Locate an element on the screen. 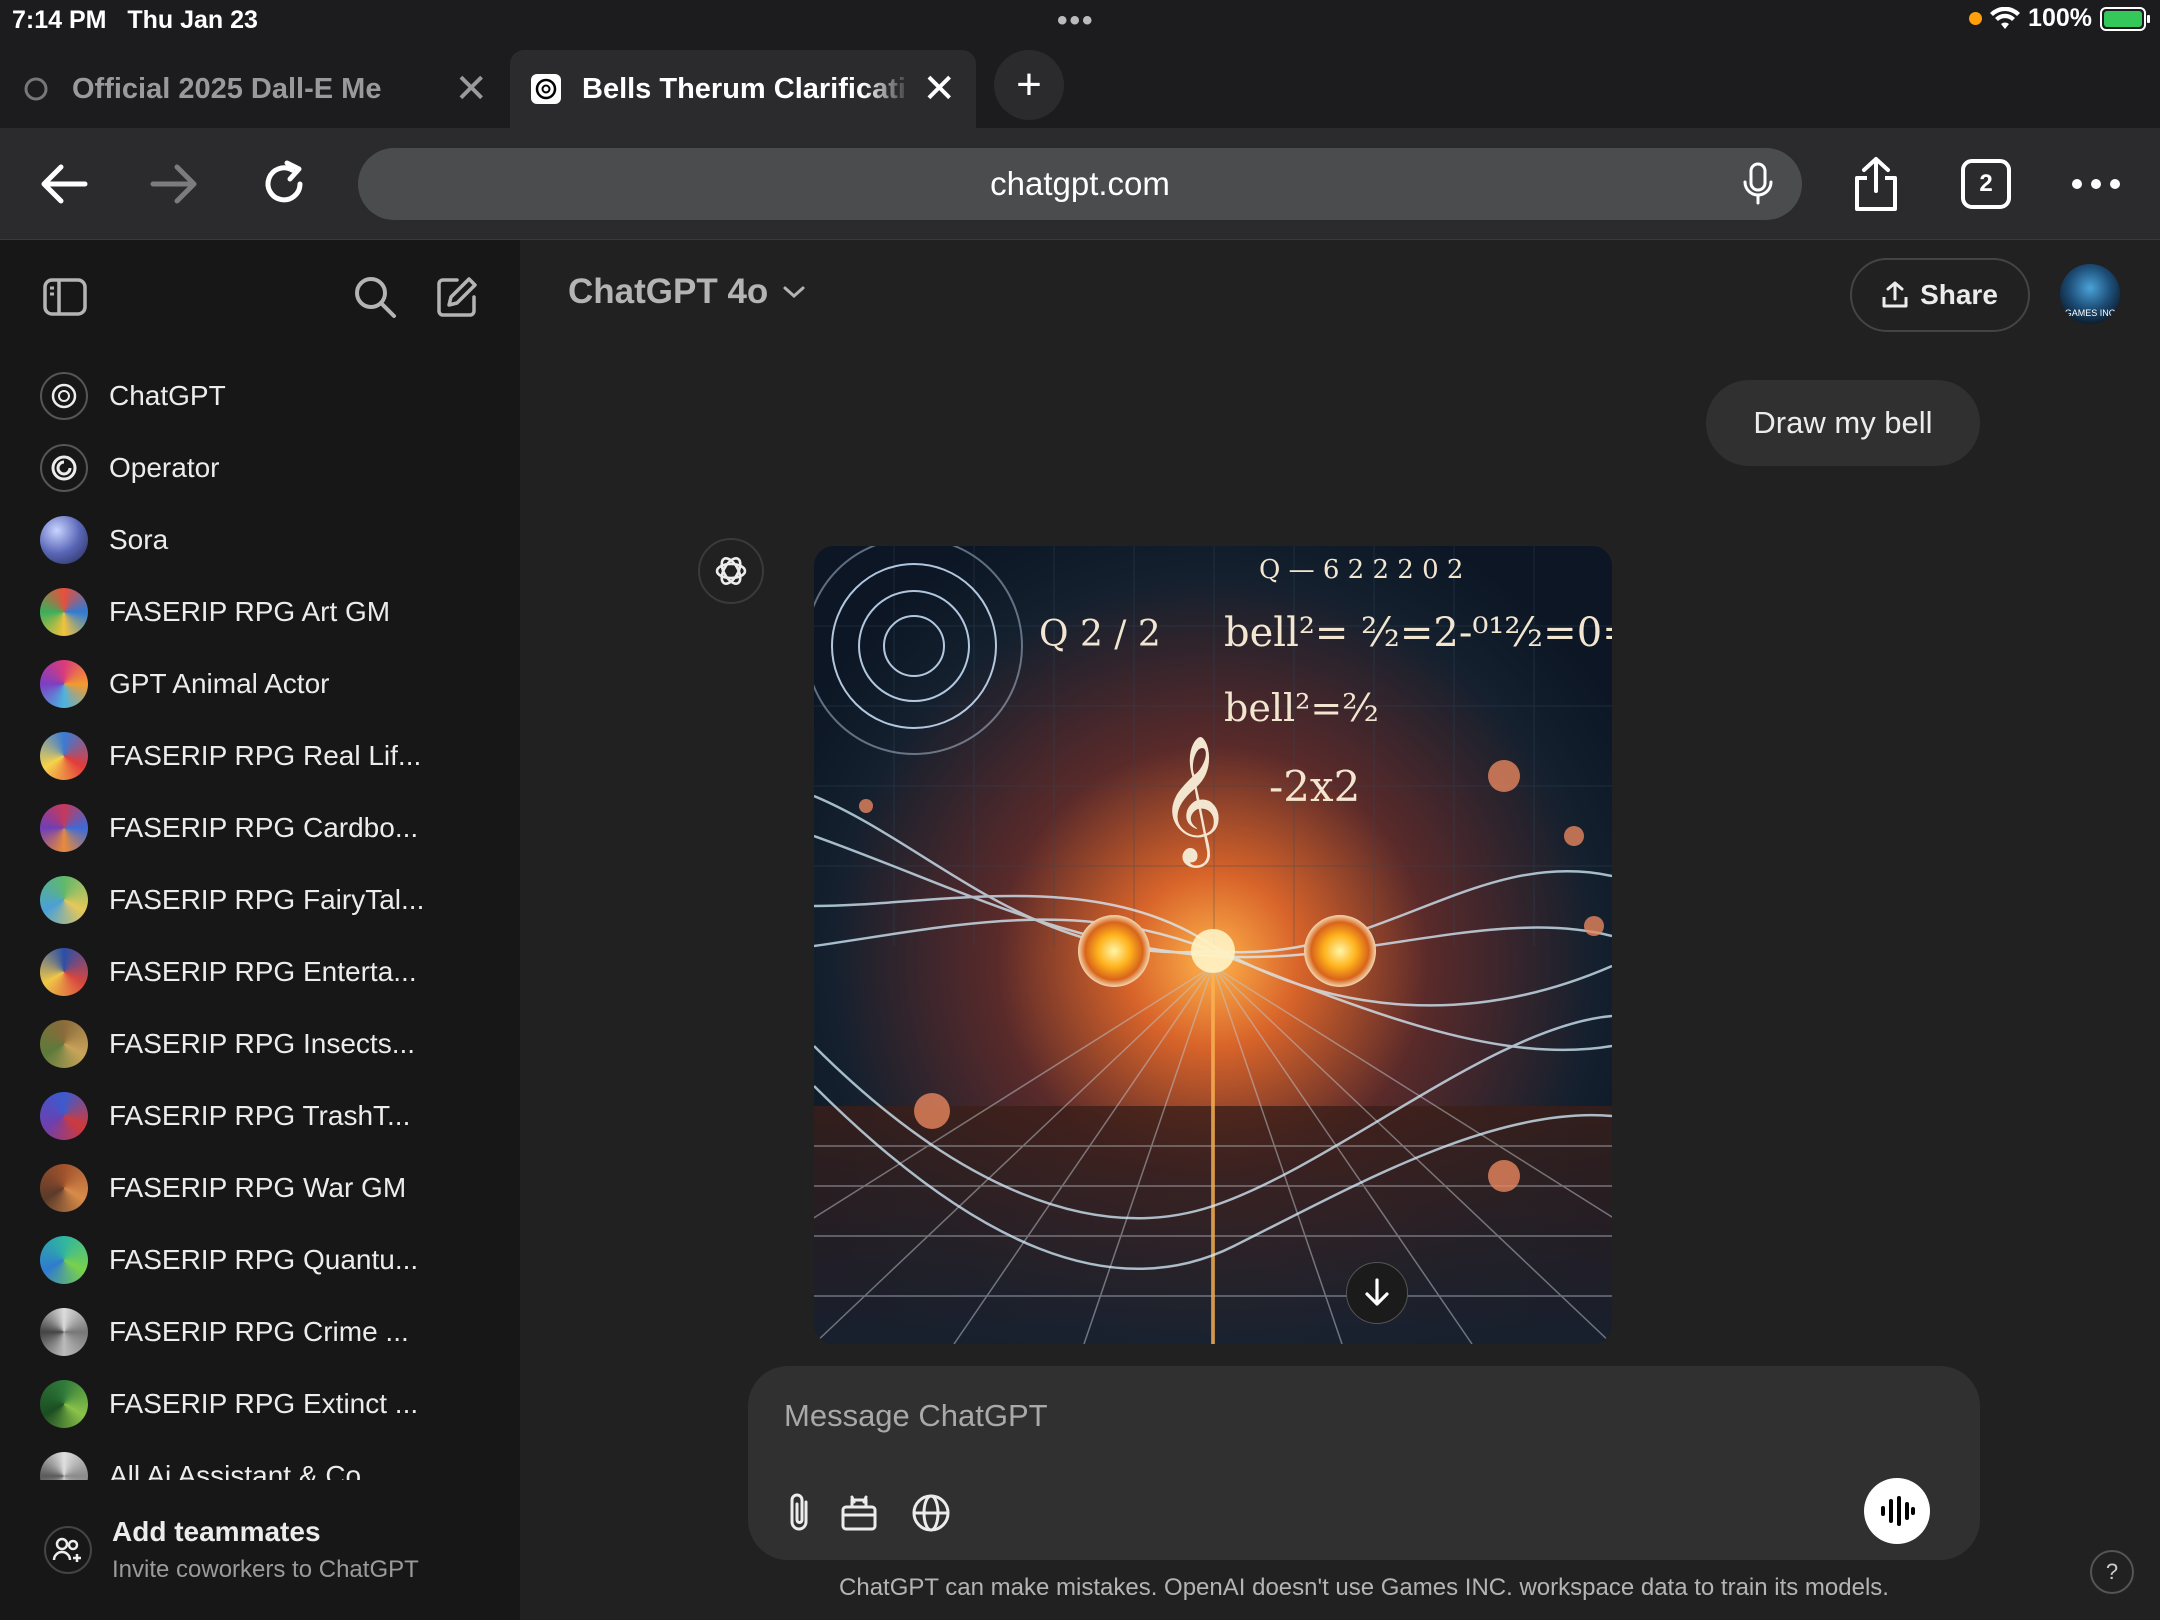  sora-icon is located at coordinates (64, 540).